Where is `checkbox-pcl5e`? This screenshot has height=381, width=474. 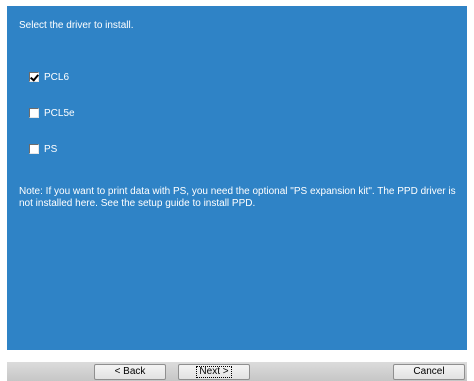
checkbox-pcl5e is located at coordinates (34, 113).